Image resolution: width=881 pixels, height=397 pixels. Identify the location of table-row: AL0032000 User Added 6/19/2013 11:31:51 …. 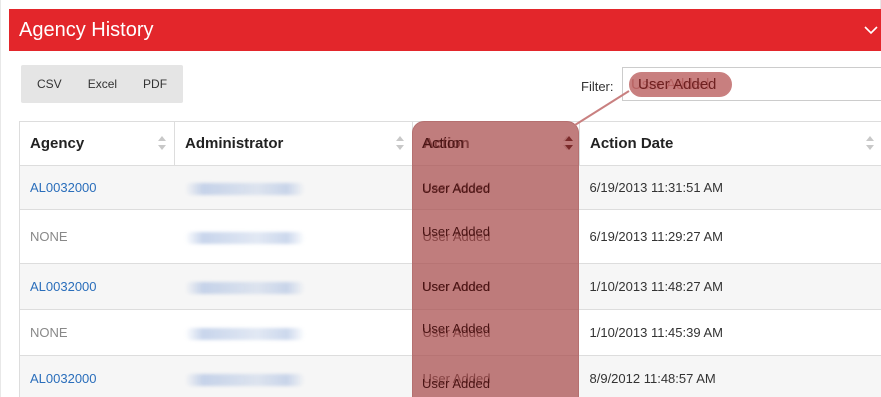
(450, 187).